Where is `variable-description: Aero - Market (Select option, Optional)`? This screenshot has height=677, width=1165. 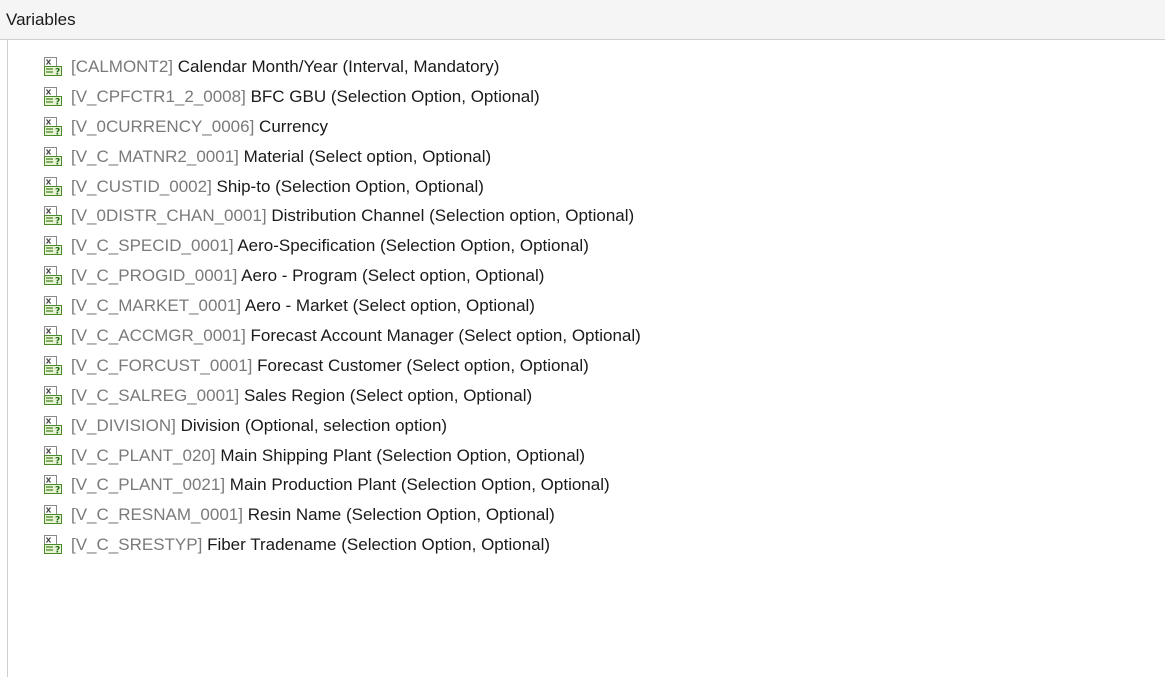
variable-description: Aero - Market (Select option, Optional) is located at coordinates (389, 306).